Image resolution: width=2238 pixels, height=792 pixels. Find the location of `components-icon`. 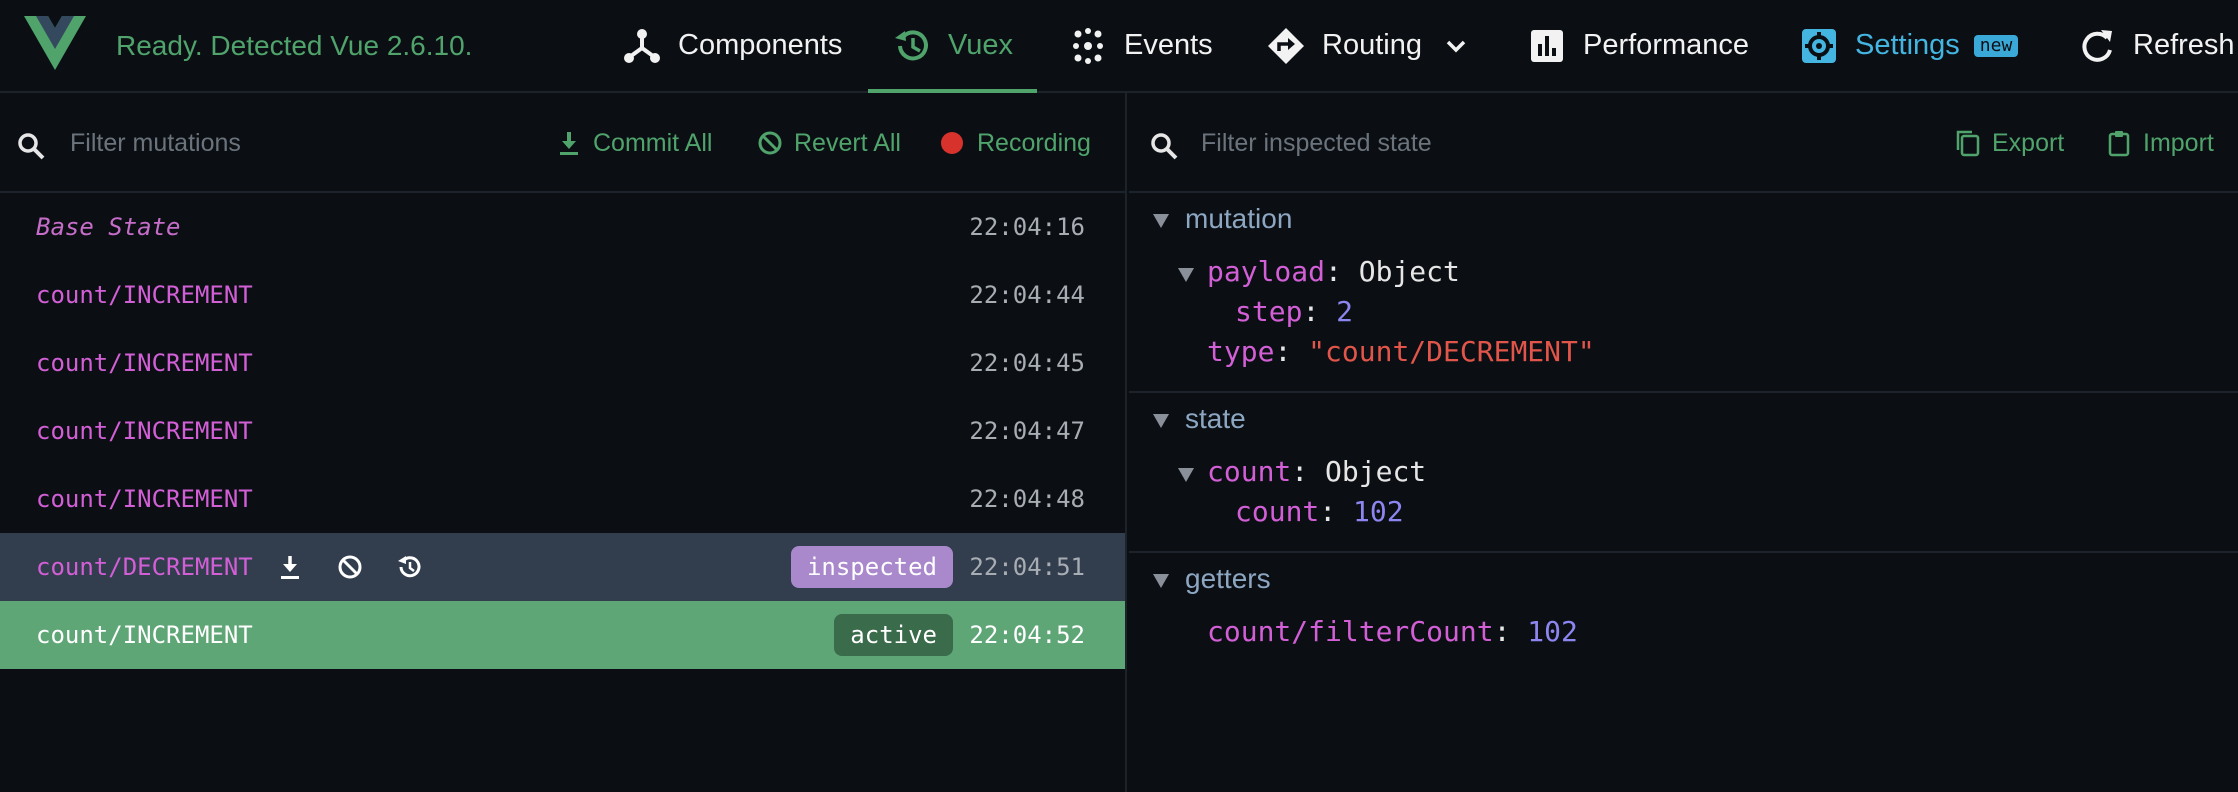

components-icon is located at coordinates (642, 45).